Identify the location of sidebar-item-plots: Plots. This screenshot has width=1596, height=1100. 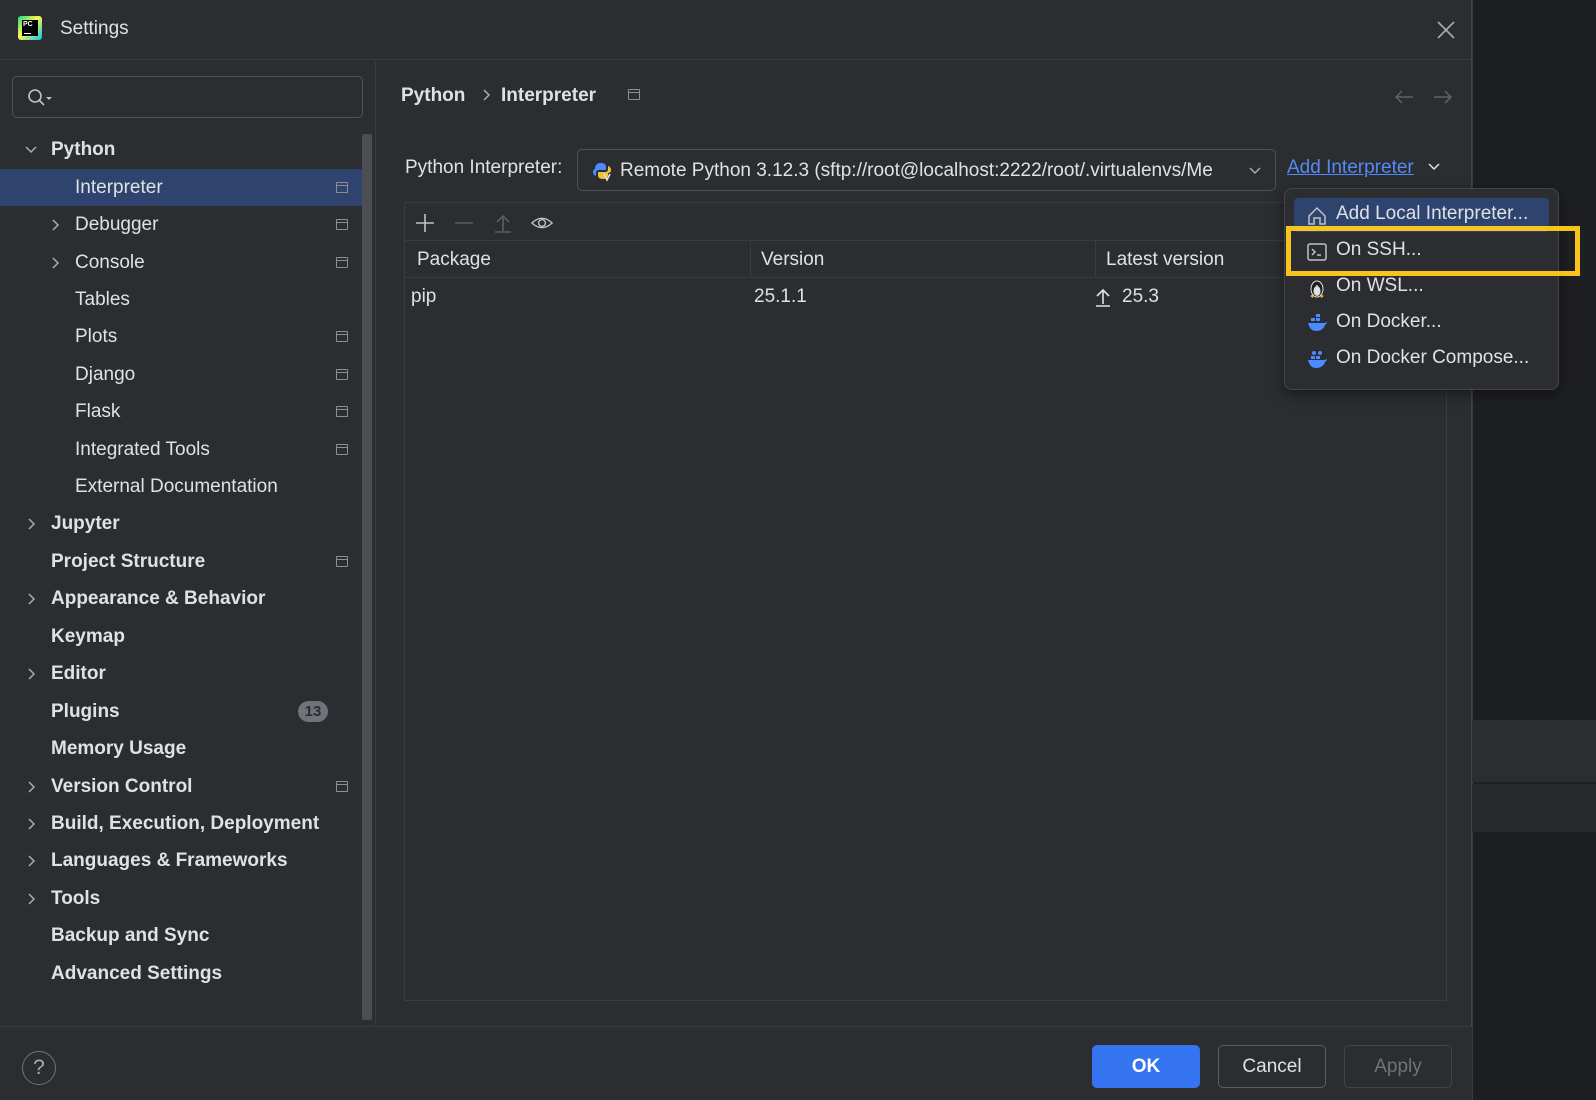
(186, 336).